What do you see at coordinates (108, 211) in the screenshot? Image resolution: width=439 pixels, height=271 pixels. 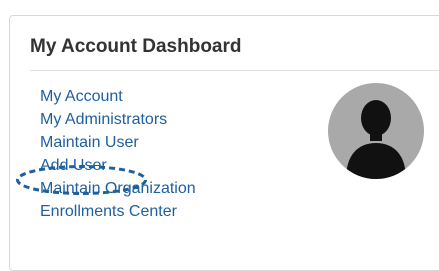 I see `link-enrollments-center: Enrollments Center` at bounding box center [108, 211].